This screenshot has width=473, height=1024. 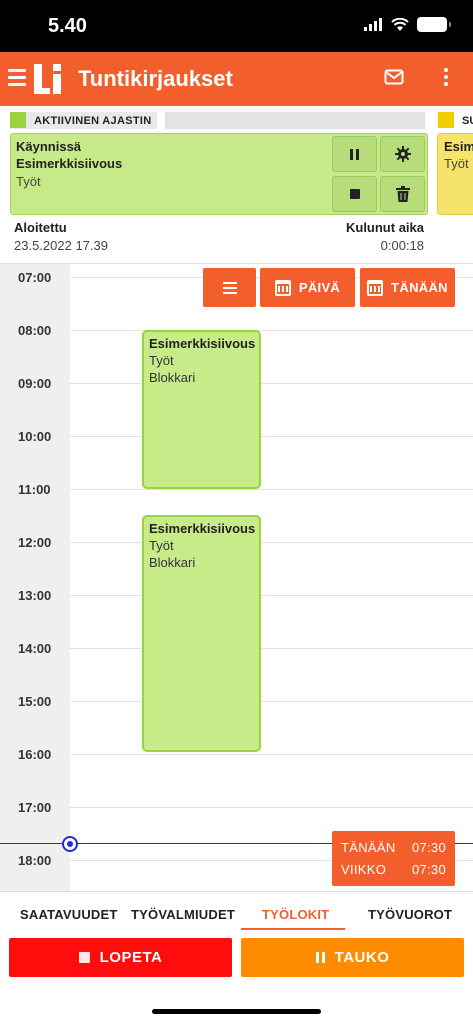 I want to click on status-bar: 5.40, so click(x=236, y=26).